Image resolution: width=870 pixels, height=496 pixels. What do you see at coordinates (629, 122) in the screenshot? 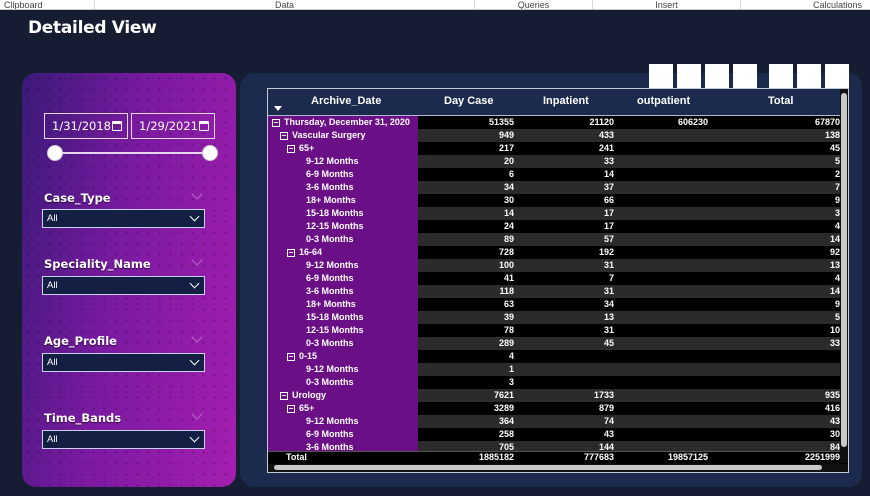
I see `row-values: 51355 21120 606230 67870` at bounding box center [629, 122].